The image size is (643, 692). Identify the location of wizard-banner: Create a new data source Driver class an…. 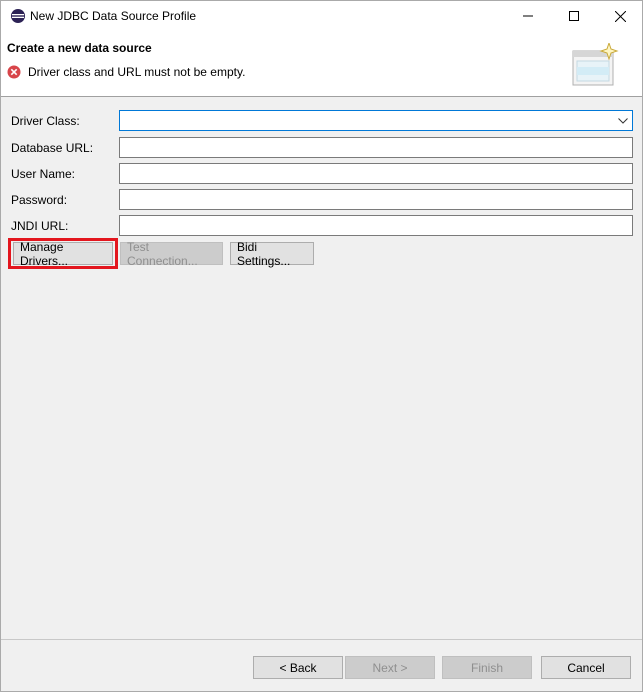
(321, 64).